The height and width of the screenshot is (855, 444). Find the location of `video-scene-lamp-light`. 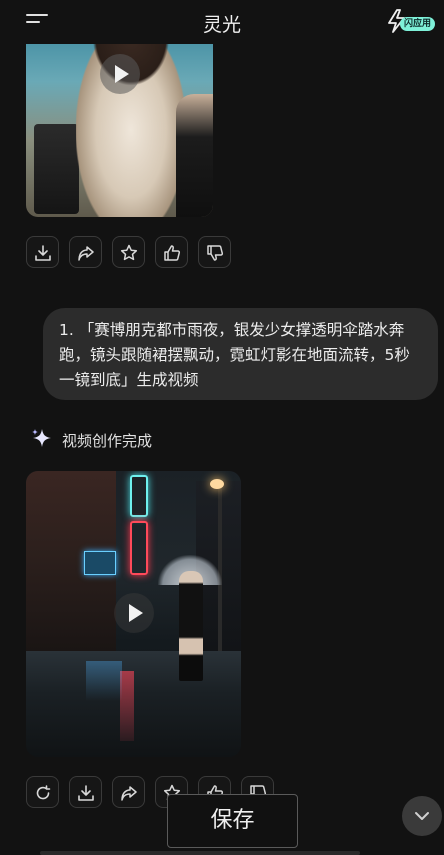

video-scene-lamp-light is located at coordinates (217, 484).